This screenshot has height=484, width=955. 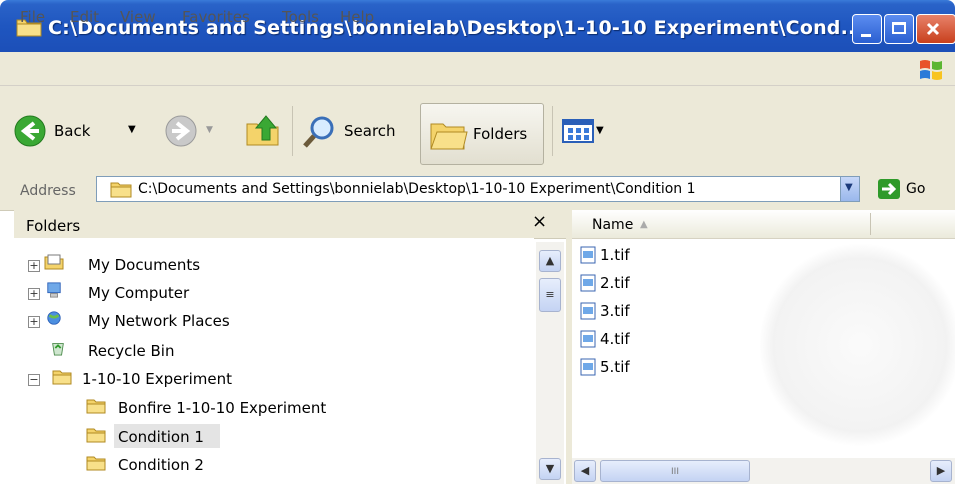 I want to click on address-dropdown-button: ▼, so click(x=849, y=189).